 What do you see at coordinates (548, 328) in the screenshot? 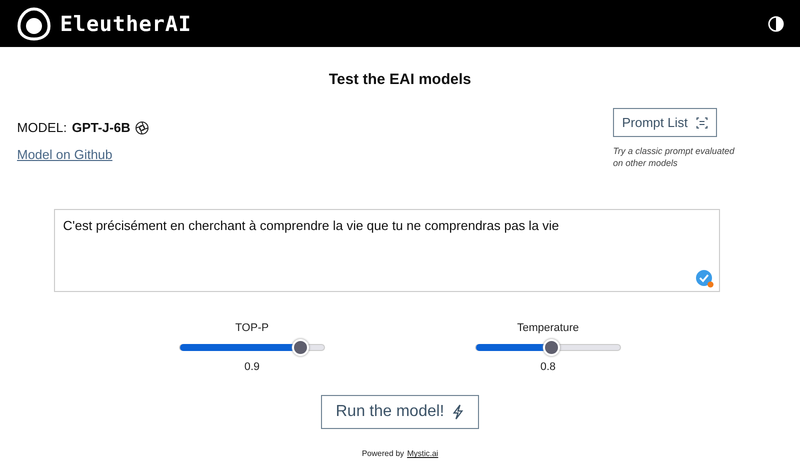
I see `slider-label: Temperature` at bounding box center [548, 328].